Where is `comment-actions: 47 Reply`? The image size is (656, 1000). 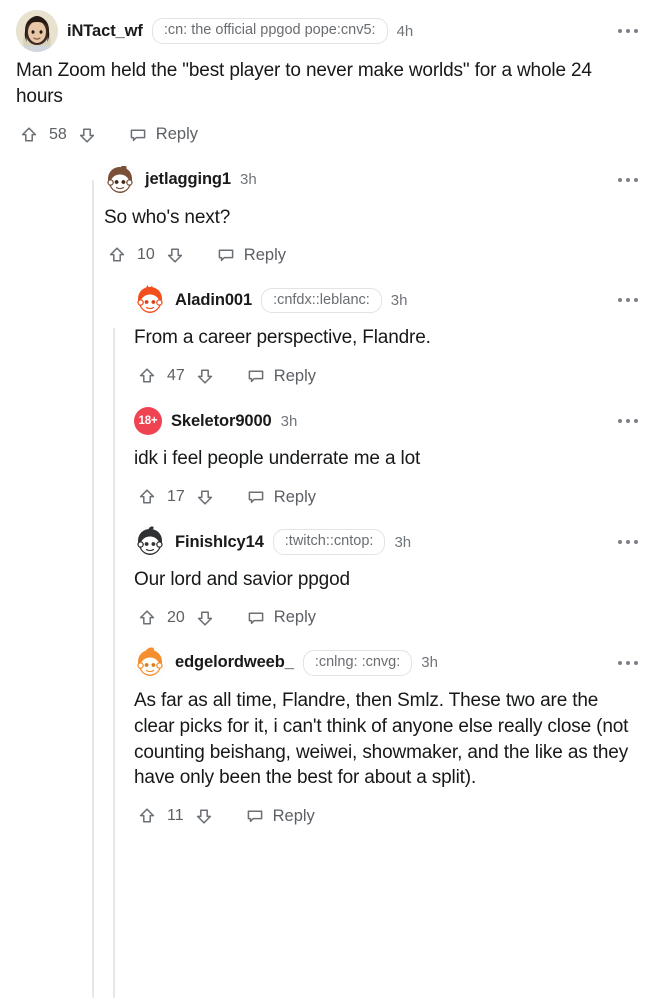
comment-actions: 47 Reply is located at coordinates (388, 378).